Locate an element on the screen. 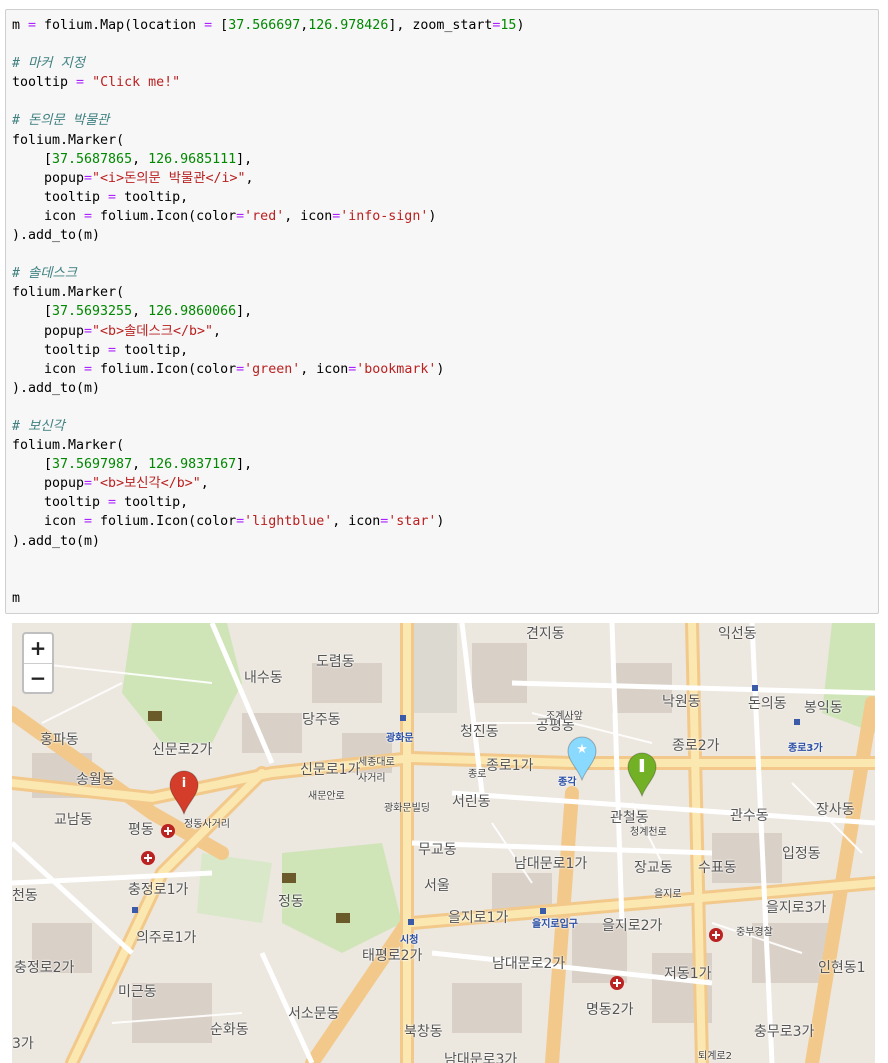 The width and height of the screenshot is (888, 1063). map-place-label: 인현동1 is located at coordinates (842, 968).